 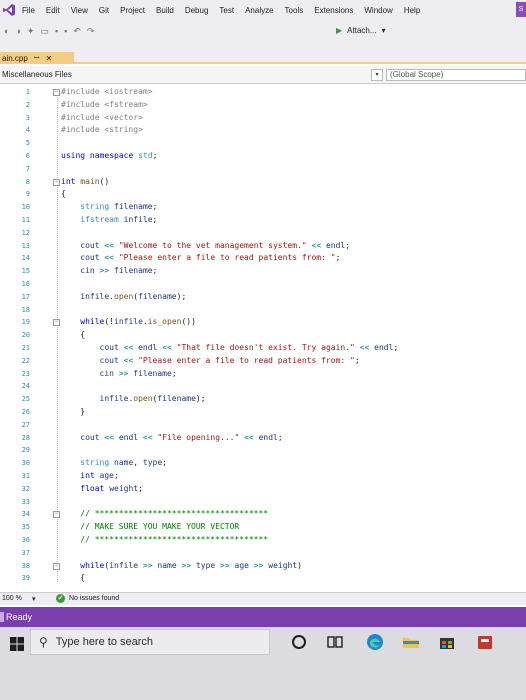 What do you see at coordinates (361, 30) in the screenshot?
I see `attach-button: ▶ Attach... ▾` at bounding box center [361, 30].